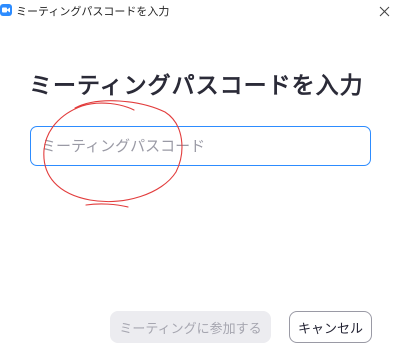 This screenshot has height=354, width=400. I want to click on close-button, so click(384, 11).